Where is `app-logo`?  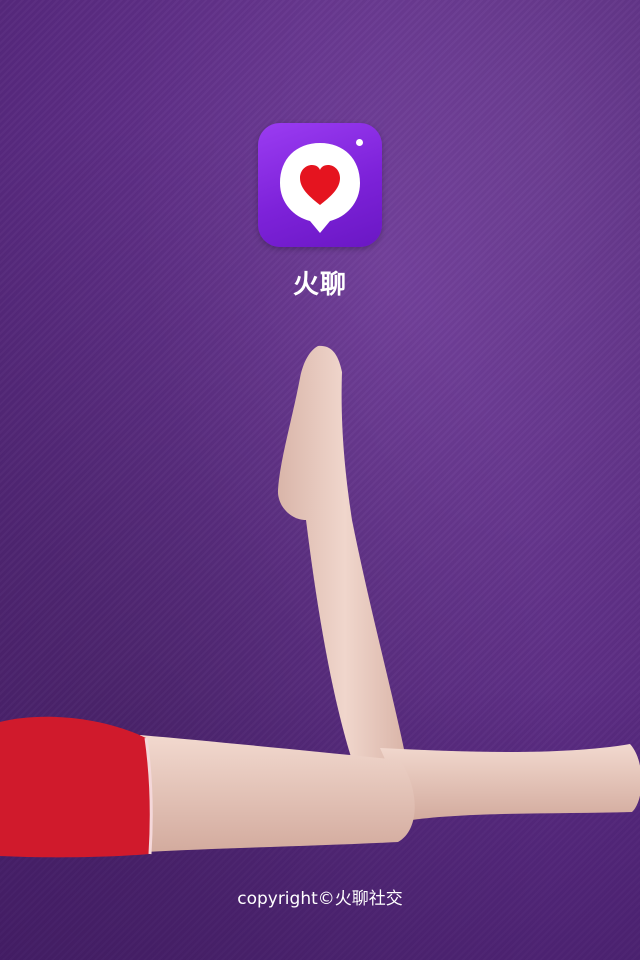
app-logo is located at coordinates (320, 185).